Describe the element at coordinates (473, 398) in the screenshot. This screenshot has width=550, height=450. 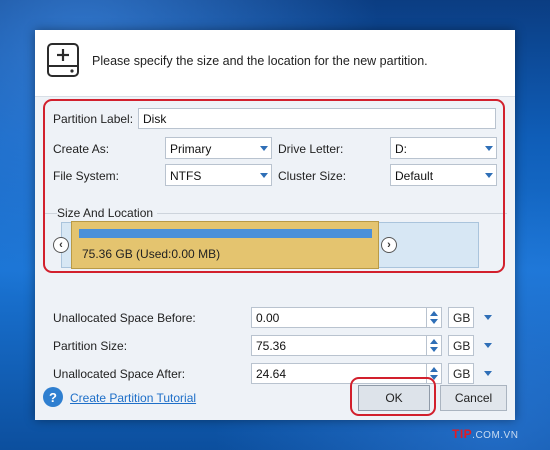
I see `cancel-button: Cancel` at that location.